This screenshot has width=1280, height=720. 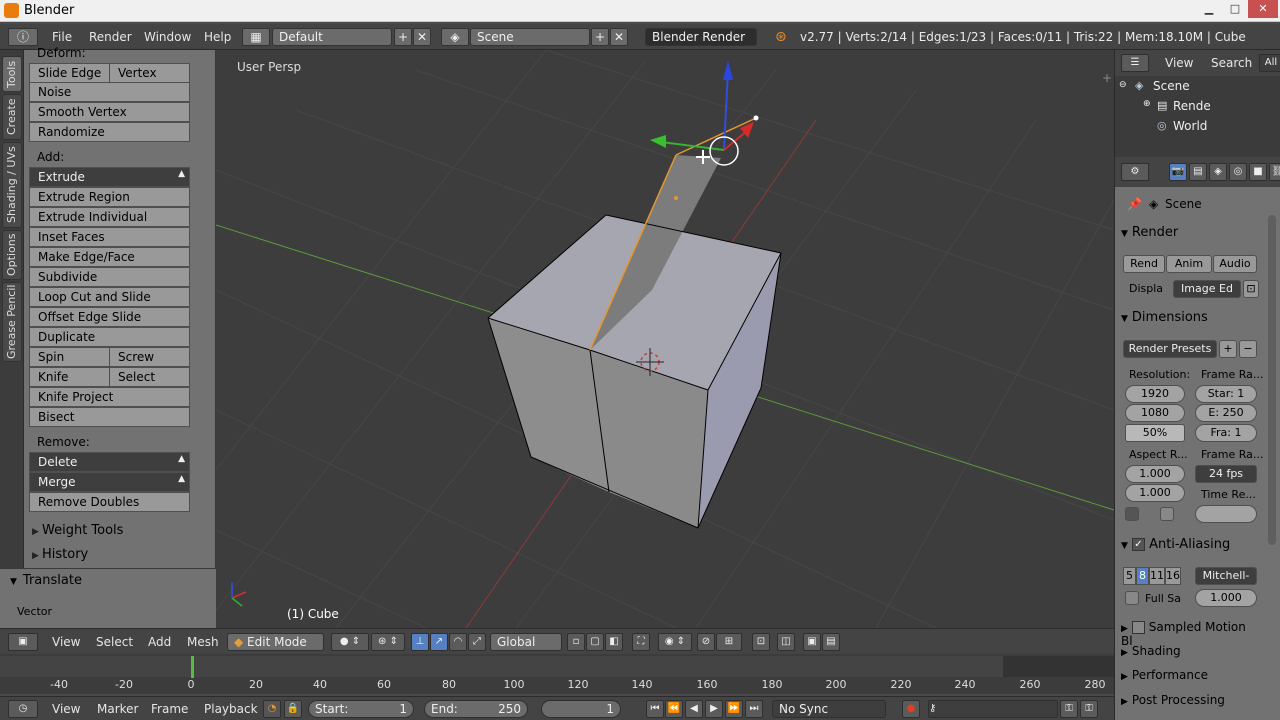 I want to click on history-panel: ▶ History, so click(x=121, y=558).